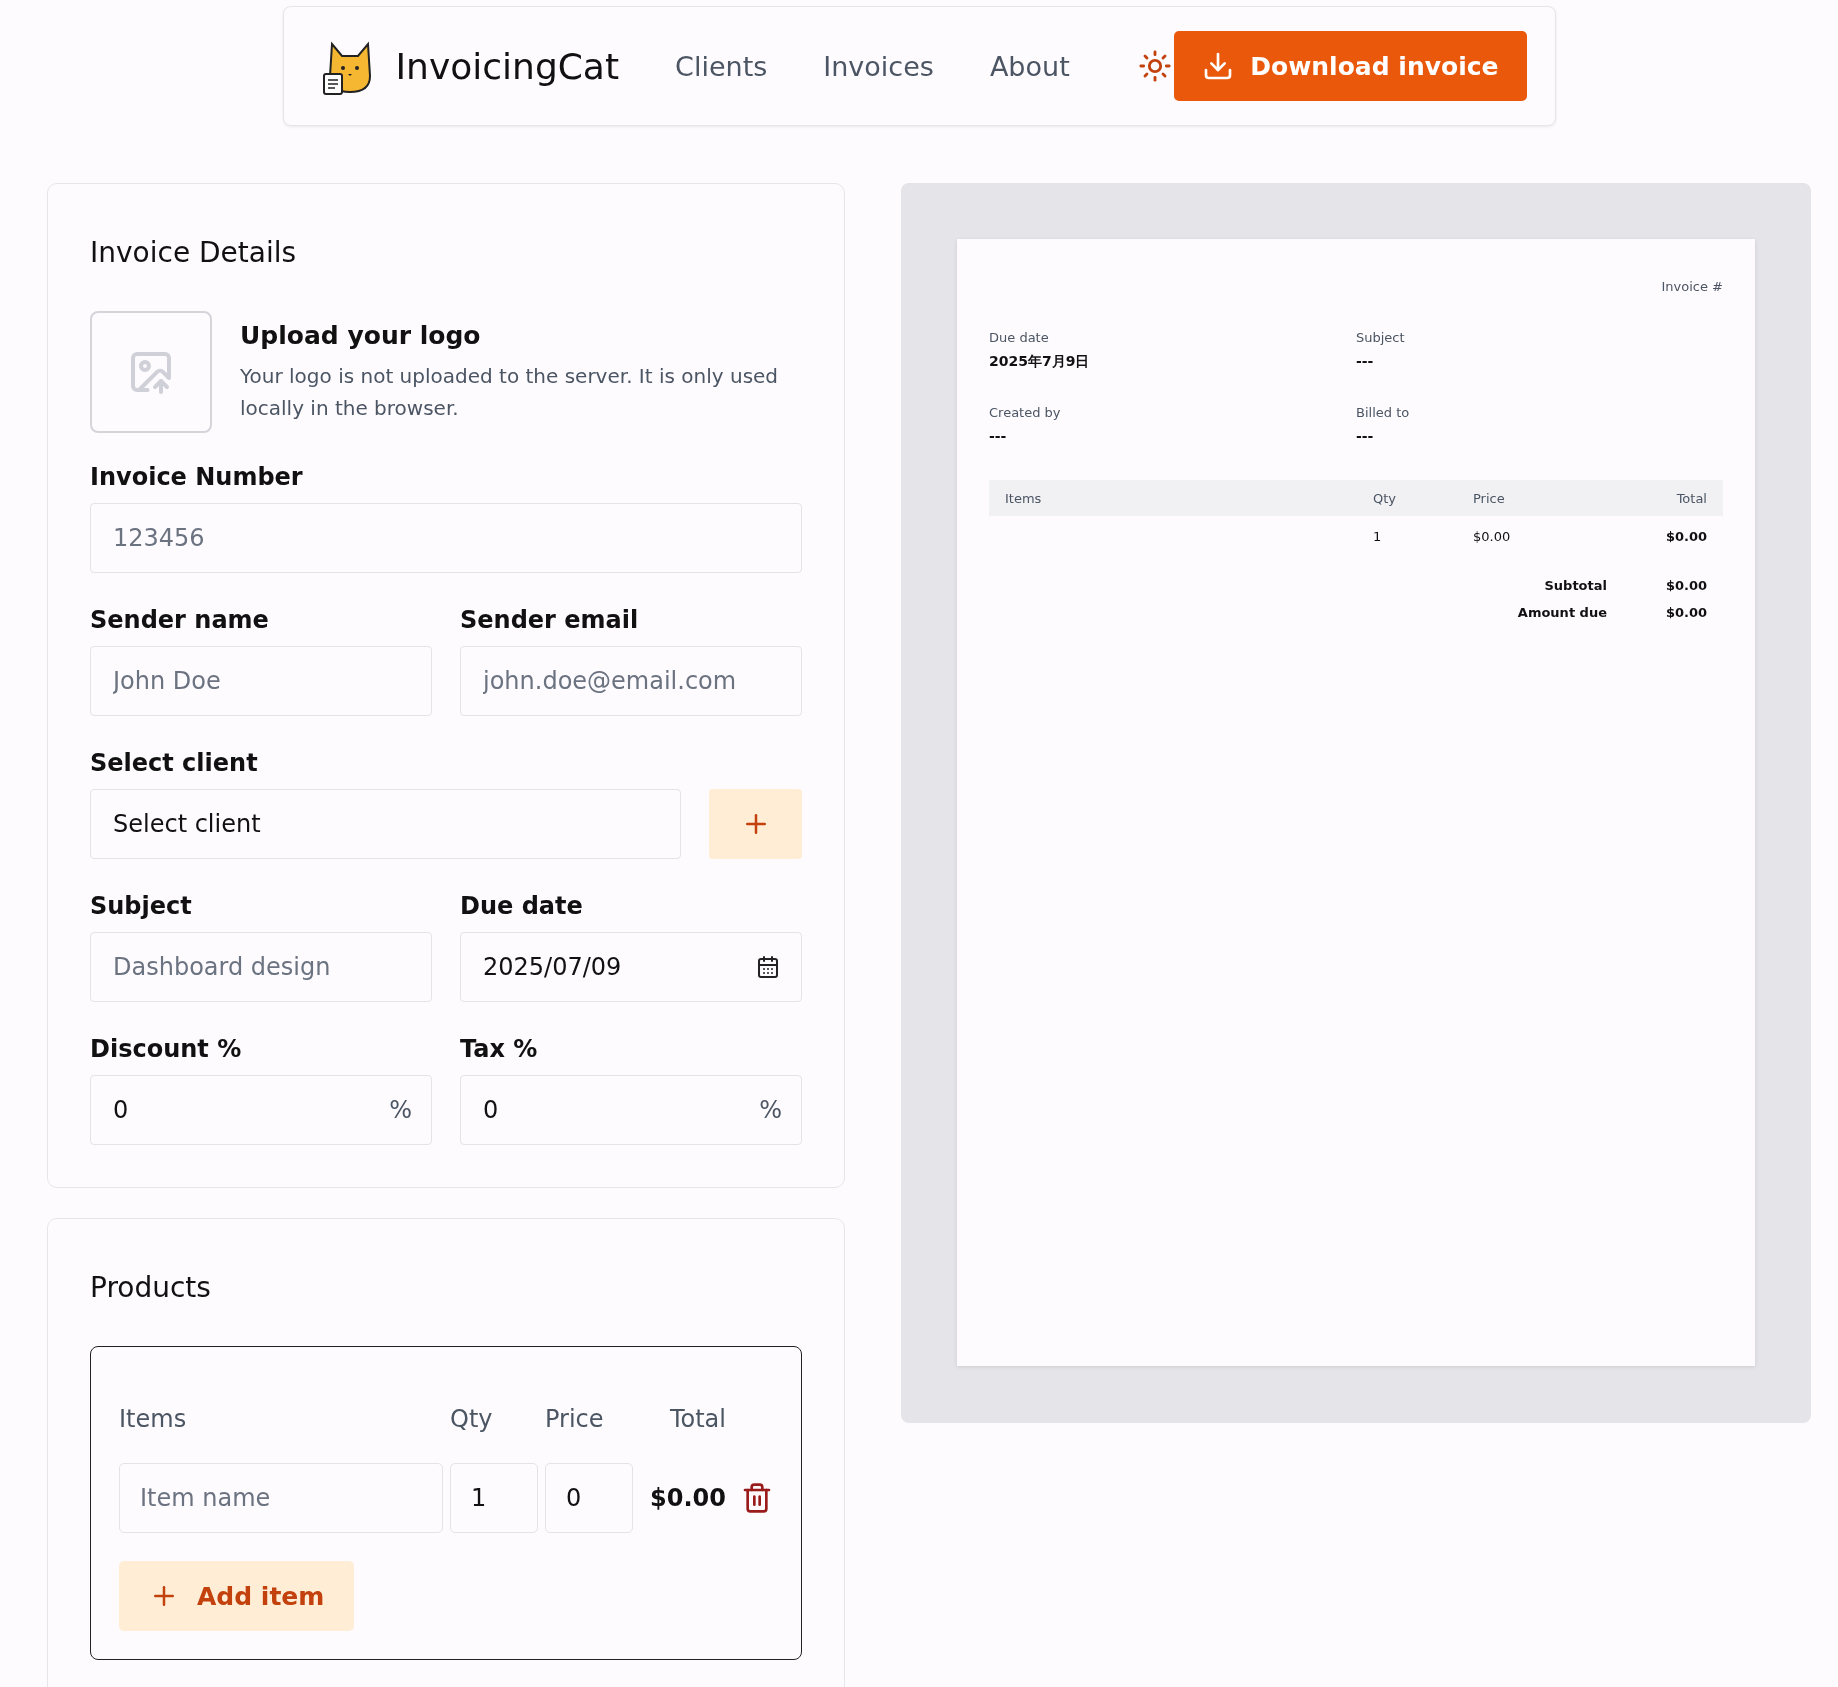 The height and width of the screenshot is (1687, 1838). What do you see at coordinates (575, 1419) in the screenshot?
I see `column-header: Price` at bounding box center [575, 1419].